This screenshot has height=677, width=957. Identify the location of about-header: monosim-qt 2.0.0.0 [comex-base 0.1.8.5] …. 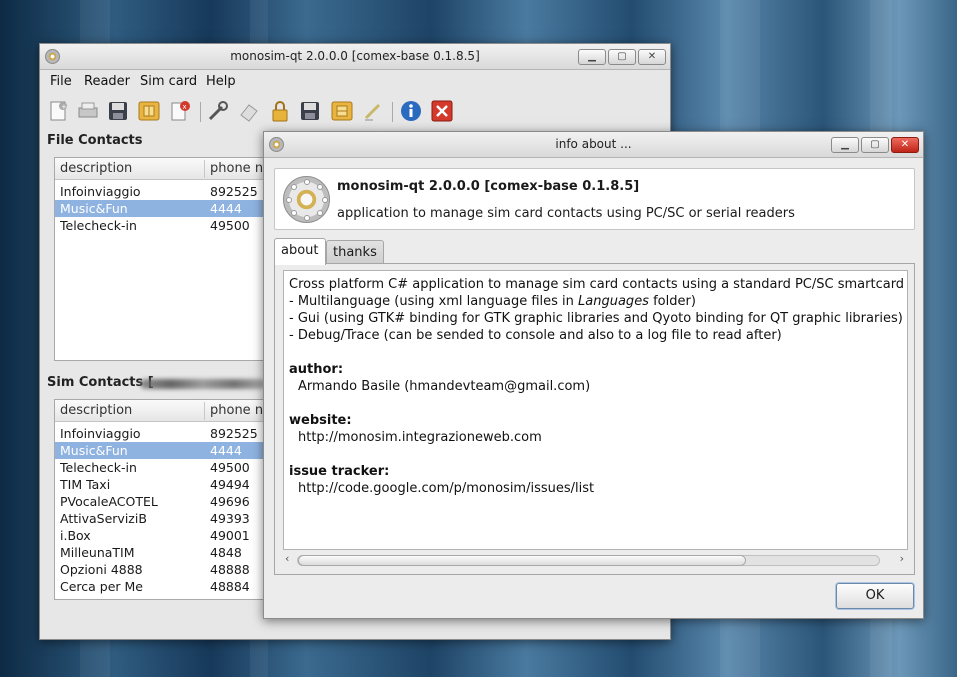
(594, 199).